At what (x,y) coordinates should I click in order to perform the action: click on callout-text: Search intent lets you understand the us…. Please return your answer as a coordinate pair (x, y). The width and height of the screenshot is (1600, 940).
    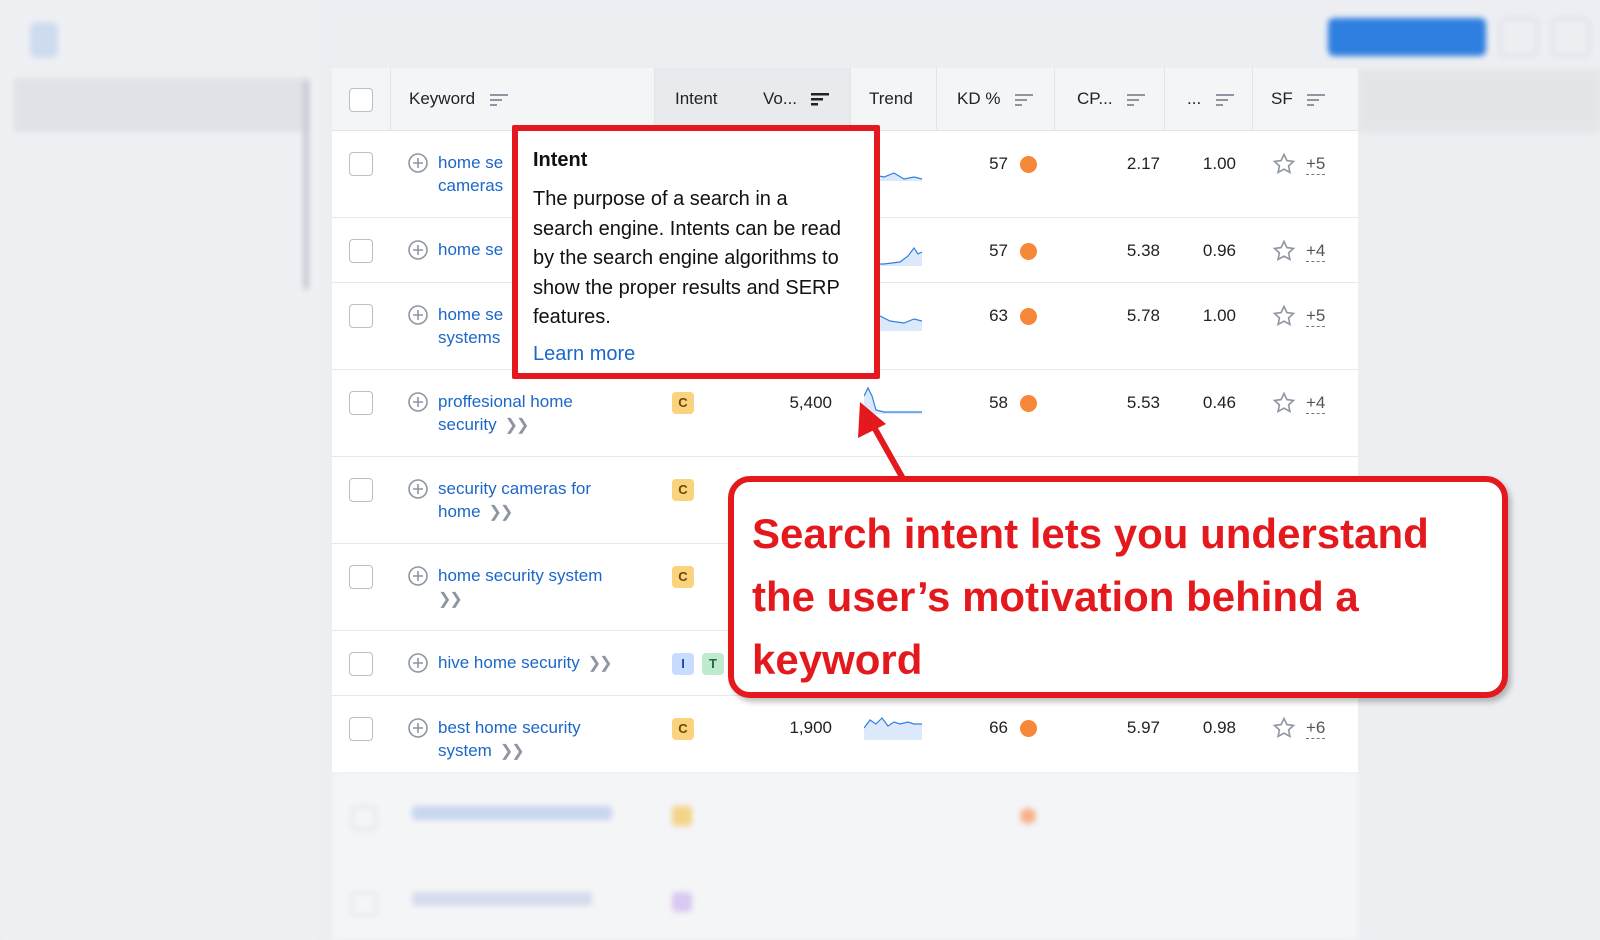
    Looking at the image, I should click on (1090, 596).